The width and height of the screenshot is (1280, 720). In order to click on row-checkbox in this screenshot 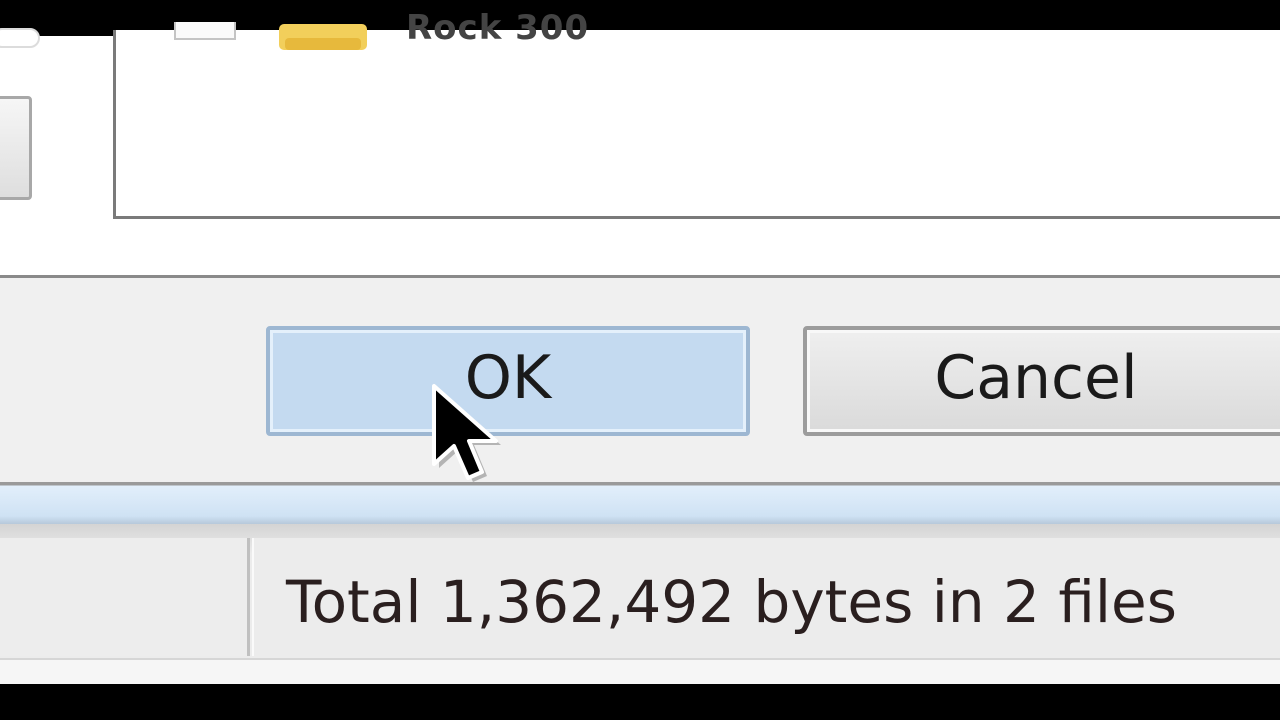, I will do `click(205, 31)`.